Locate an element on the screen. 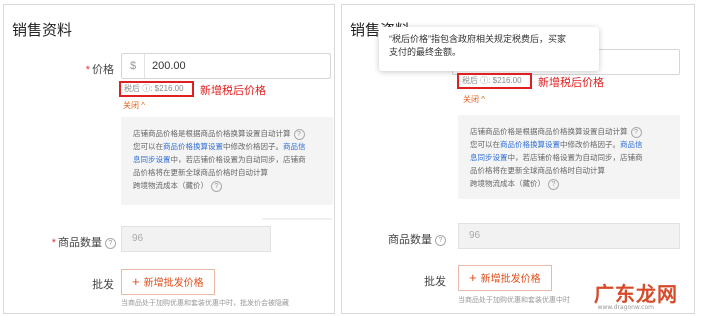 Image resolution: width=706 pixels, height=316 pixels. wholesale-hint: 当商品处于加购优惠和套装优惠中时 is located at coordinates (514, 300).